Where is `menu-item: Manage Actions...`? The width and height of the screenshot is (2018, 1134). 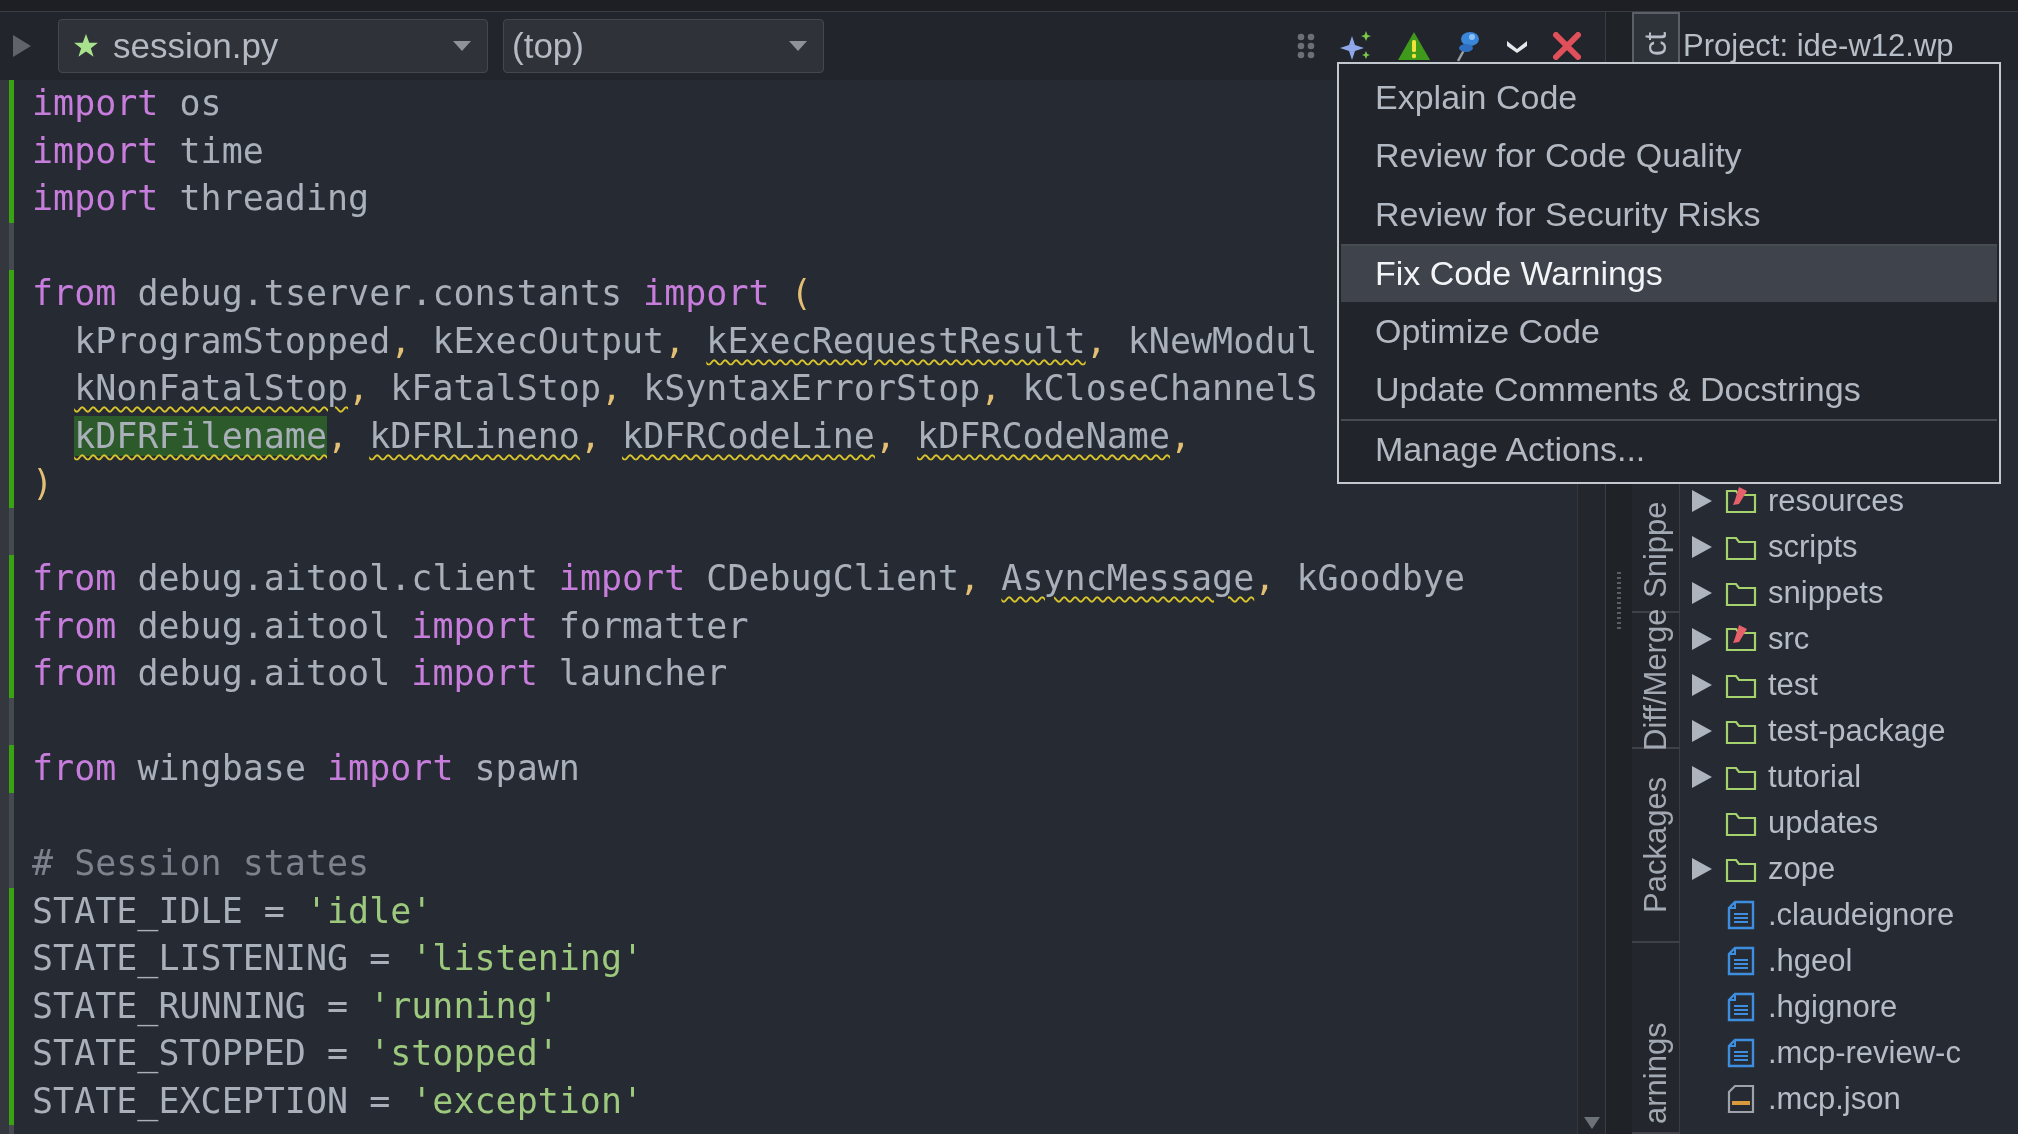 menu-item: Manage Actions... is located at coordinates (1669, 448).